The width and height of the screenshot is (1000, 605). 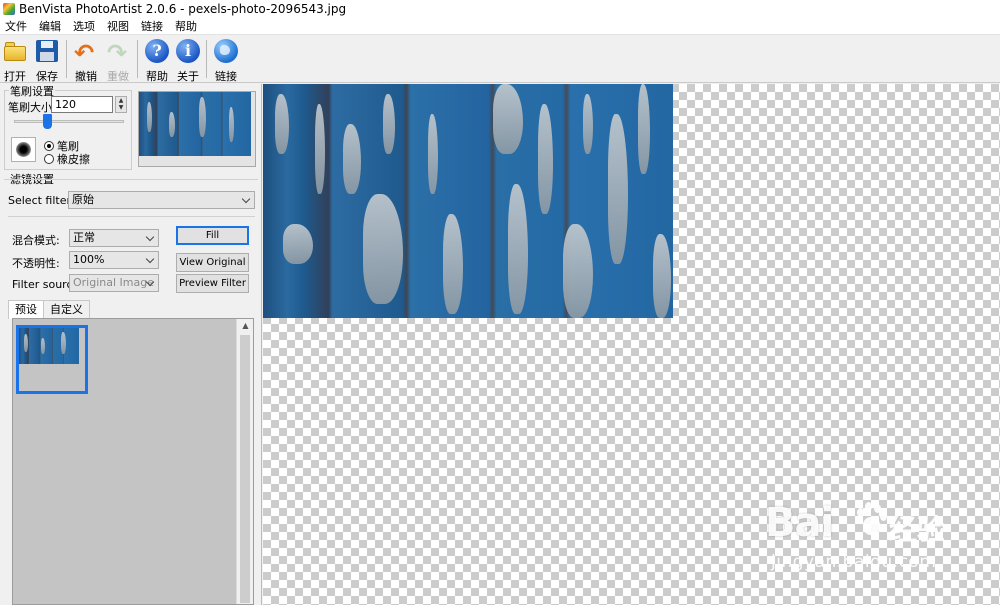 I want to click on menu-file: 文件, so click(x=16, y=26).